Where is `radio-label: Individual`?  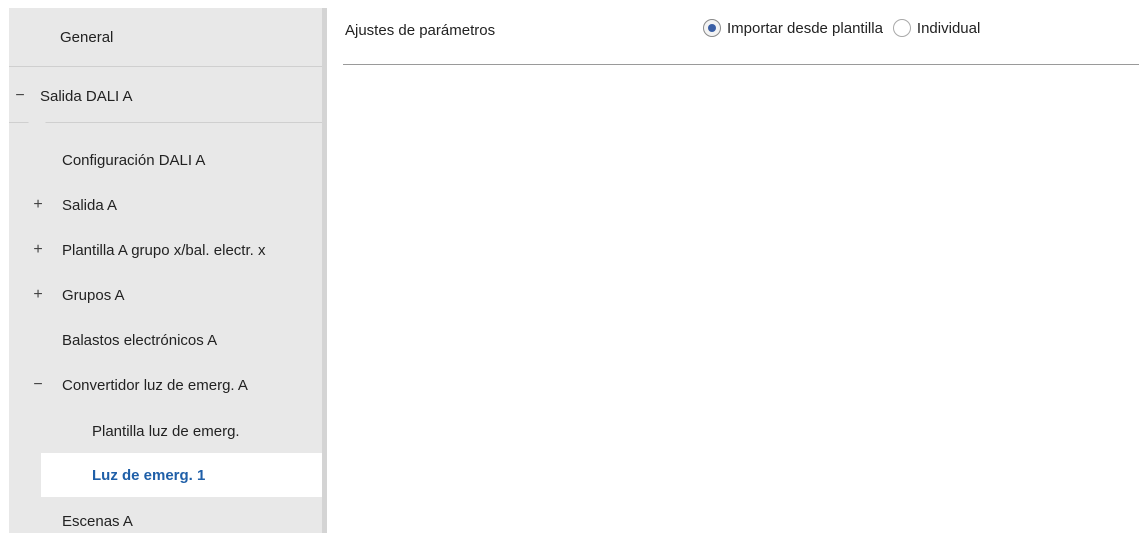 radio-label: Individual is located at coordinates (948, 28).